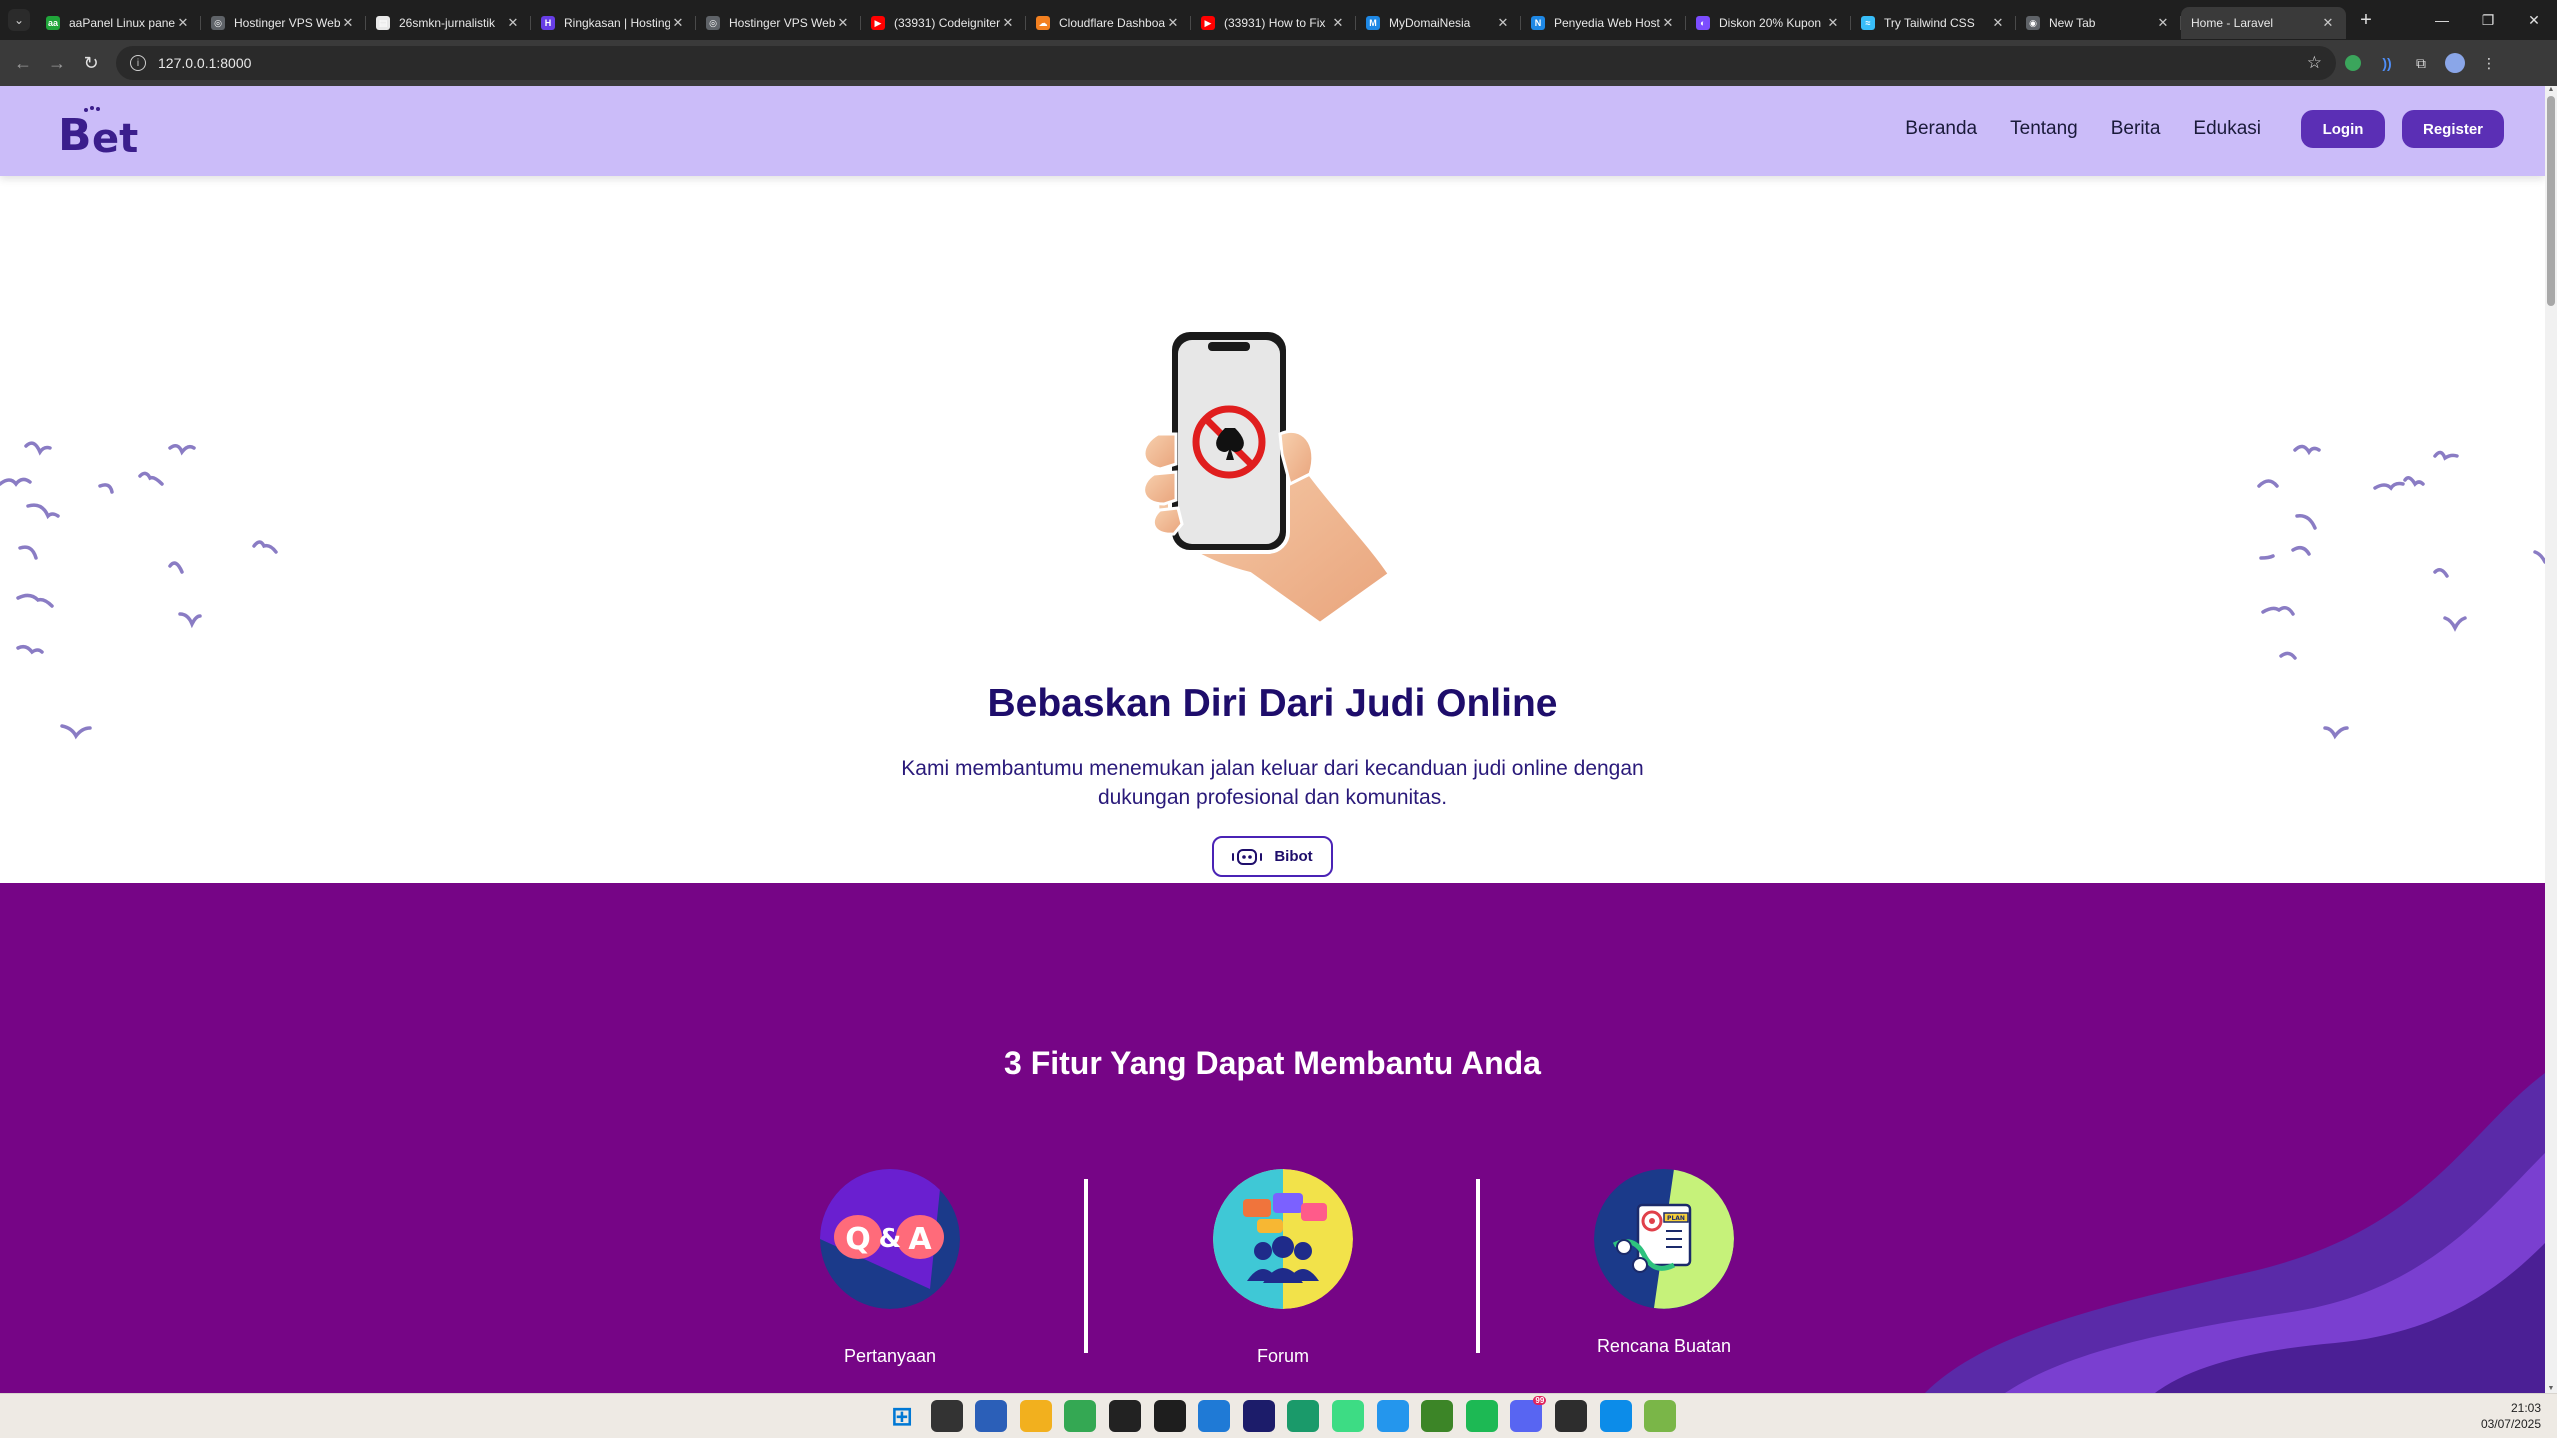 Image resolution: width=2557 pixels, height=1438 pixels. Describe the element at coordinates (2227, 129) in the screenshot. I see `nav-link-edukasi: Edukasi` at that location.